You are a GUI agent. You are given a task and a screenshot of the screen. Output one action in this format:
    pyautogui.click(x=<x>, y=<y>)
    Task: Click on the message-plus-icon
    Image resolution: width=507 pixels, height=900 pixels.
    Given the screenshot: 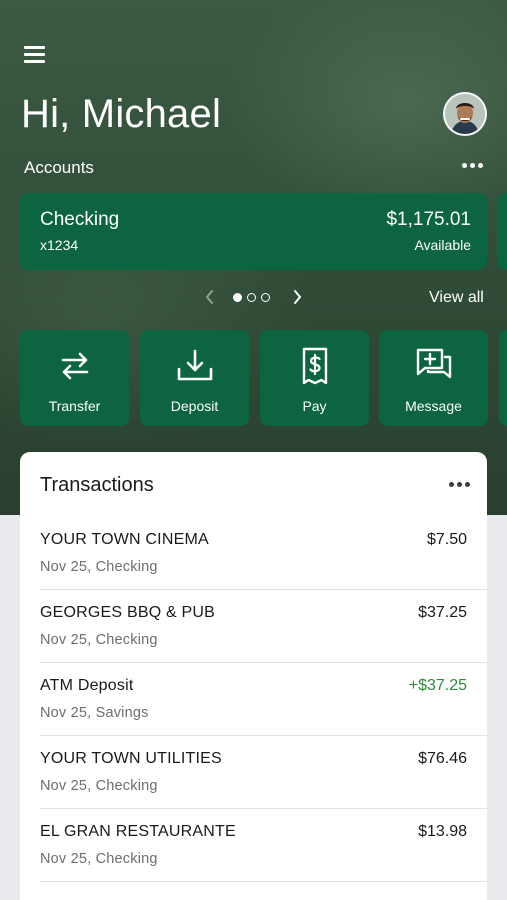 What is the action you would take?
    pyautogui.click(x=433, y=363)
    